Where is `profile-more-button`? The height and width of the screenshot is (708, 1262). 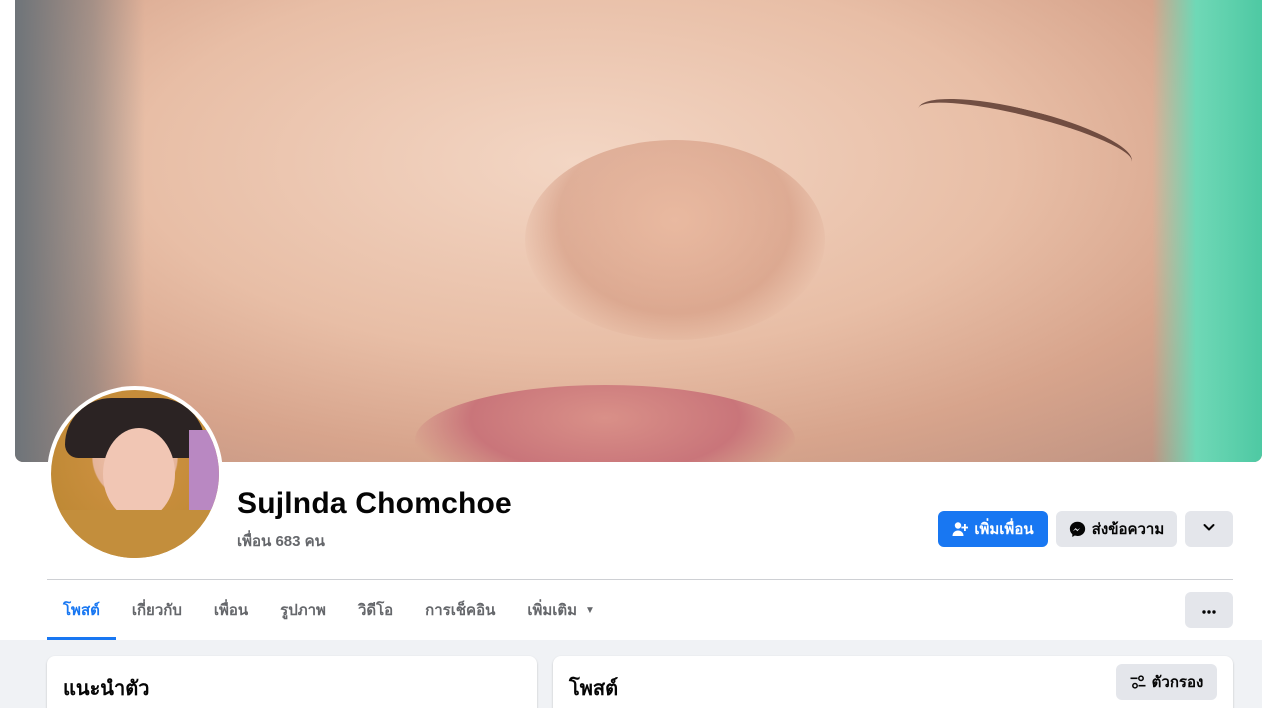
profile-more-button is located at coordinates (1209, 529).